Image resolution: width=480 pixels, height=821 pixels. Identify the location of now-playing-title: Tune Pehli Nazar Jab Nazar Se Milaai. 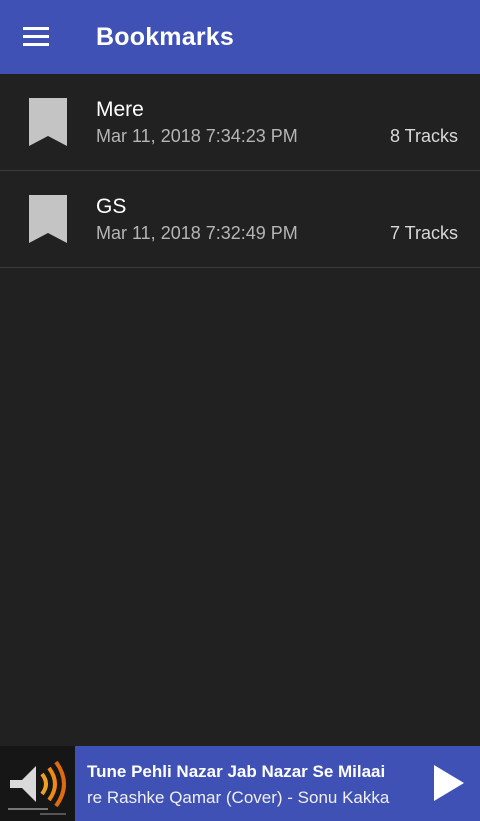
(236, 771).